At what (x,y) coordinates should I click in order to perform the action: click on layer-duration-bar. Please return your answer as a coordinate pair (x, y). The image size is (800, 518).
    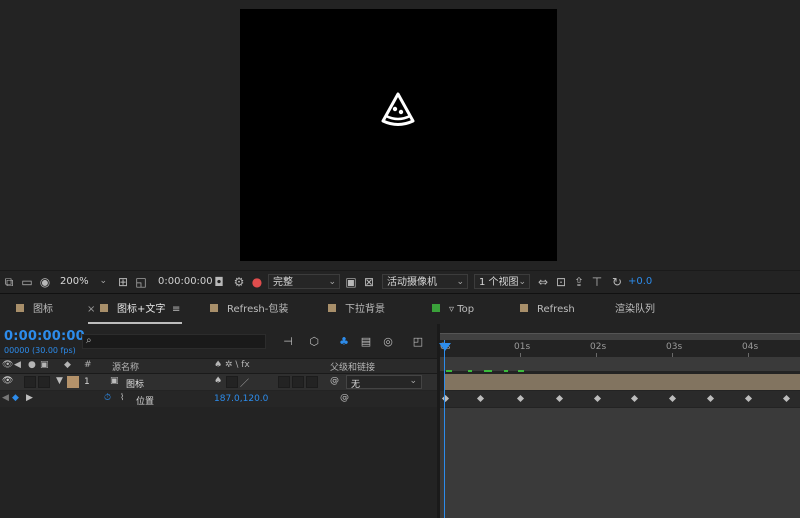
    Looking at the image, I should click on (622, 382).